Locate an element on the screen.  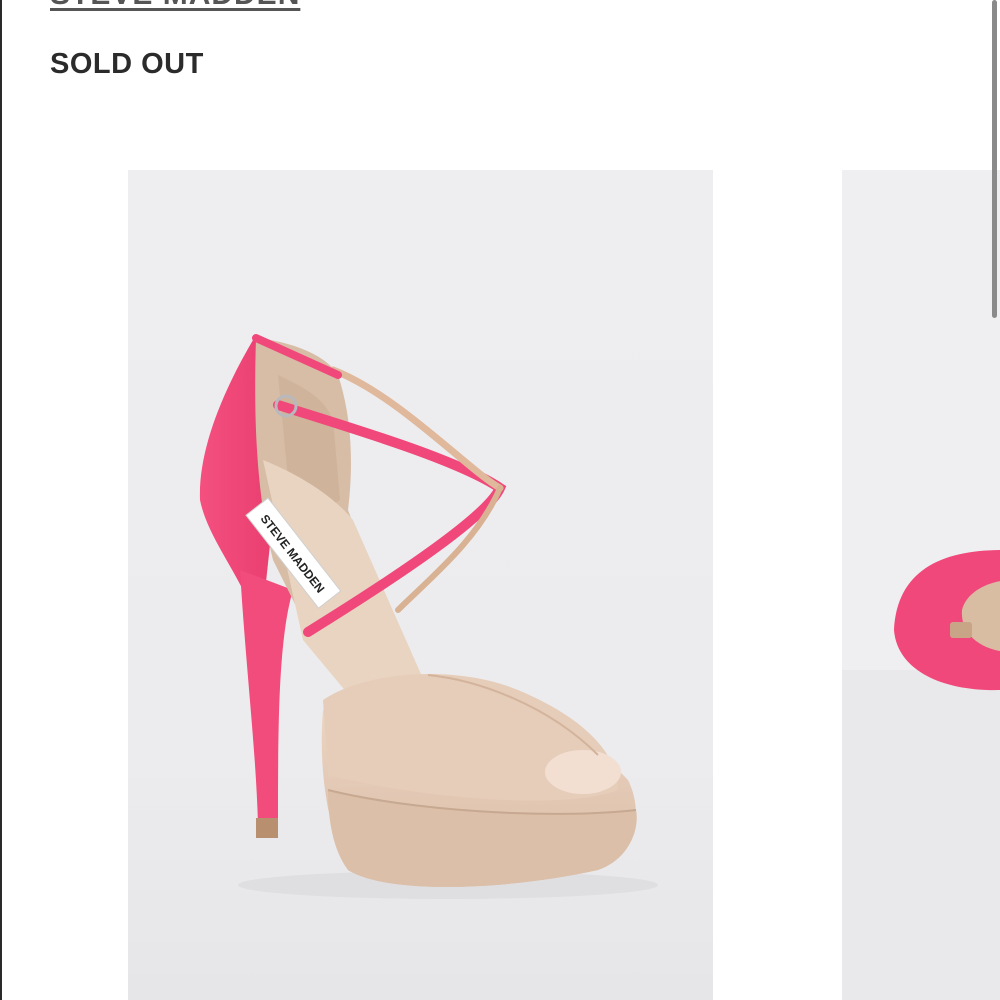
shoe-illustration-partial is located at coordinates (921, 585).